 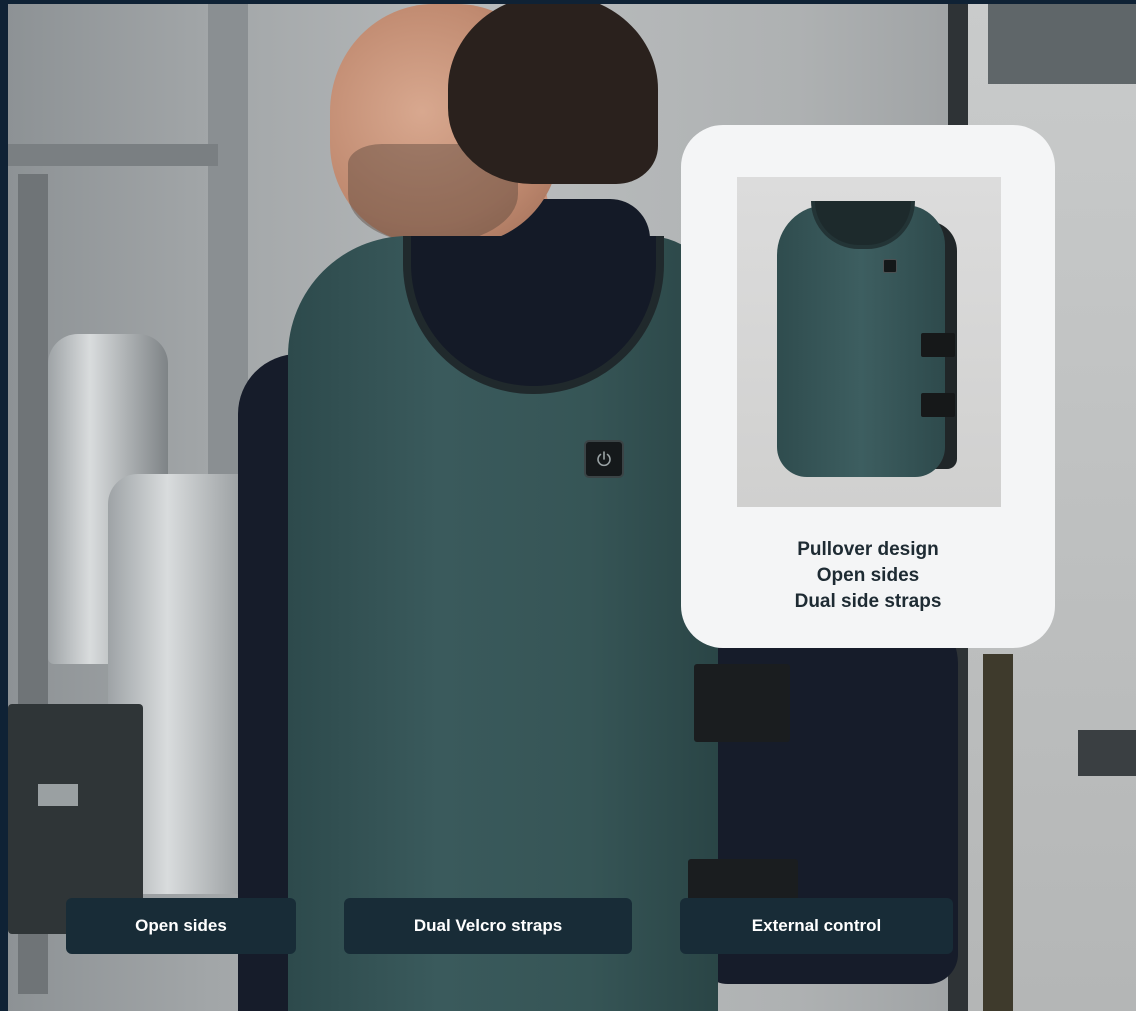 What do you see at coordinates (488, 926) in the screenshot?
I see `label-dual-velcro-straps: Dual Velcro straps` at bounding box center [488, 926].